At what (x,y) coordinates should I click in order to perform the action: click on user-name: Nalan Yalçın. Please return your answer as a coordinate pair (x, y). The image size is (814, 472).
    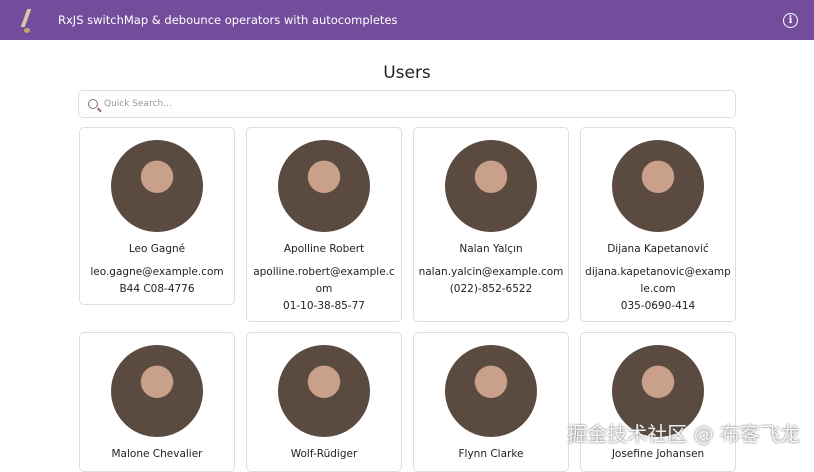
    Looking at the image, I should click on (491, 249).